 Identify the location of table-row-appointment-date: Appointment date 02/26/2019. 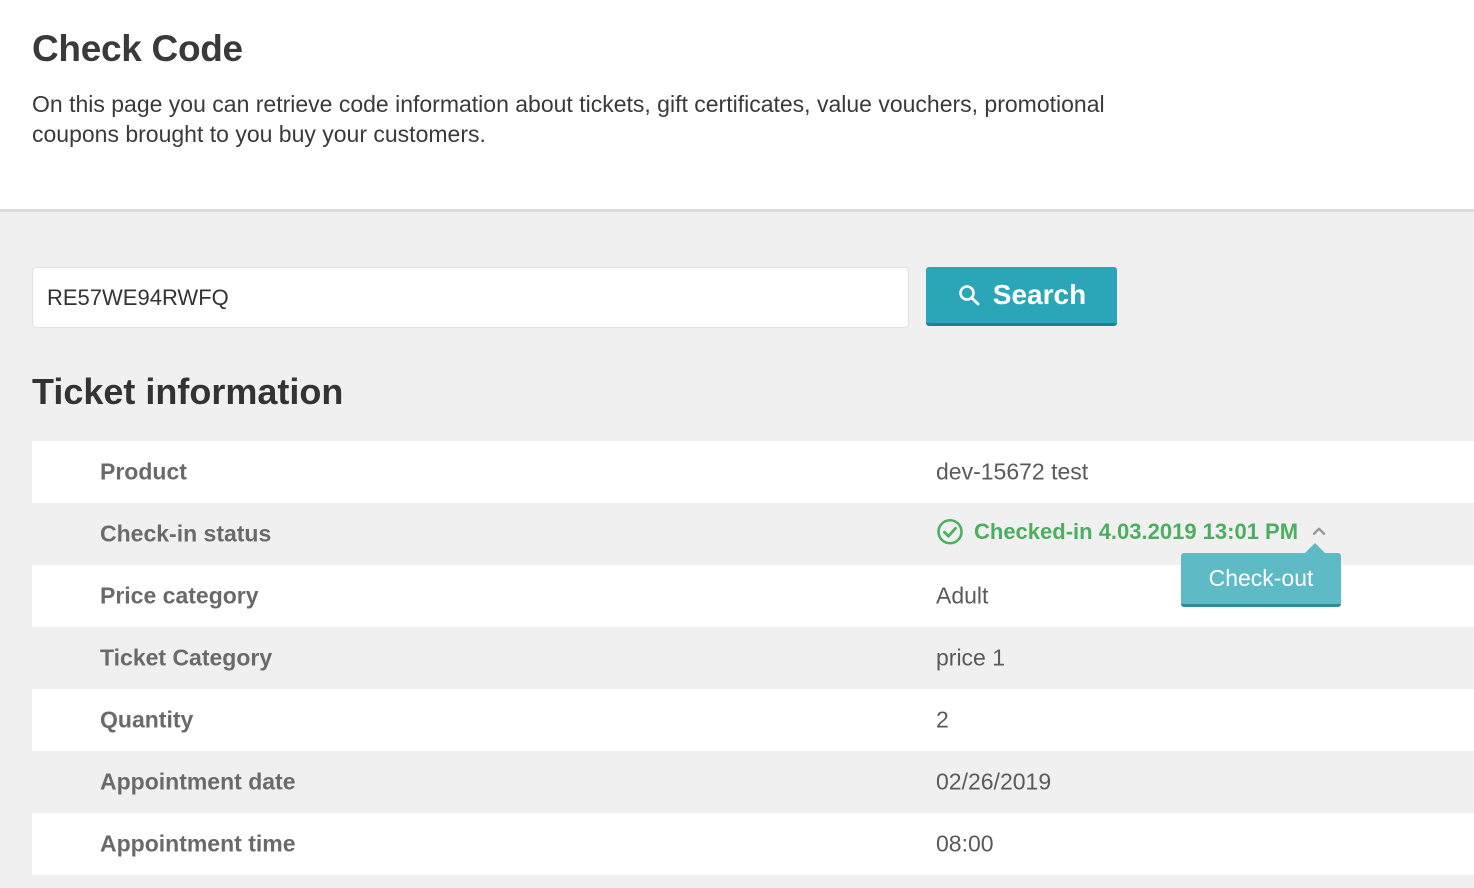
(753, 782).